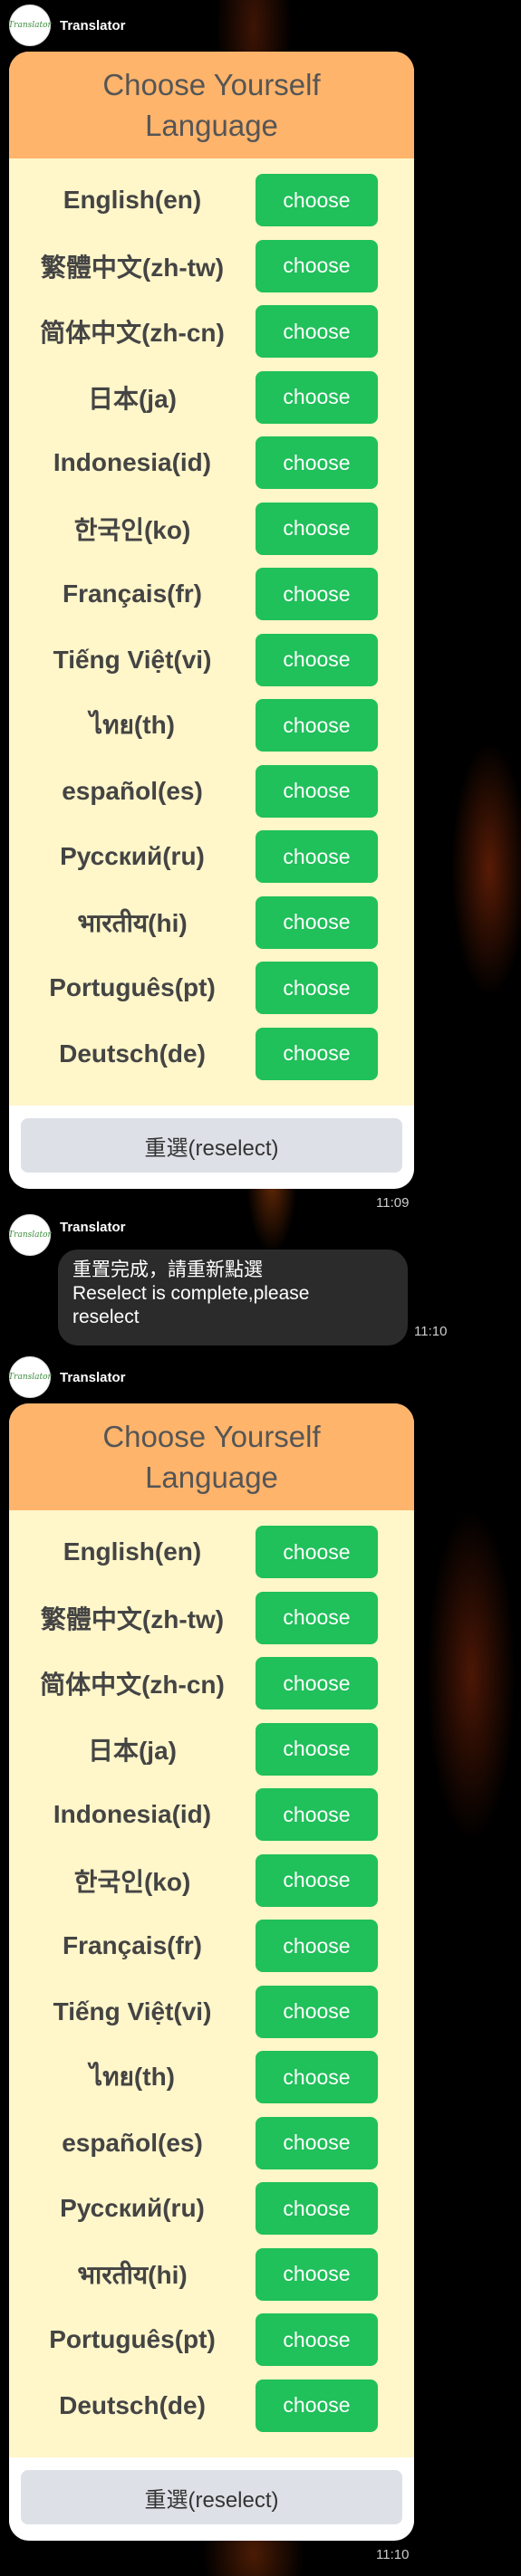 The width and height of the screenshot is (521, 2576). I want to click on language-row: 日本(ja) choose, so click(211, 1750).